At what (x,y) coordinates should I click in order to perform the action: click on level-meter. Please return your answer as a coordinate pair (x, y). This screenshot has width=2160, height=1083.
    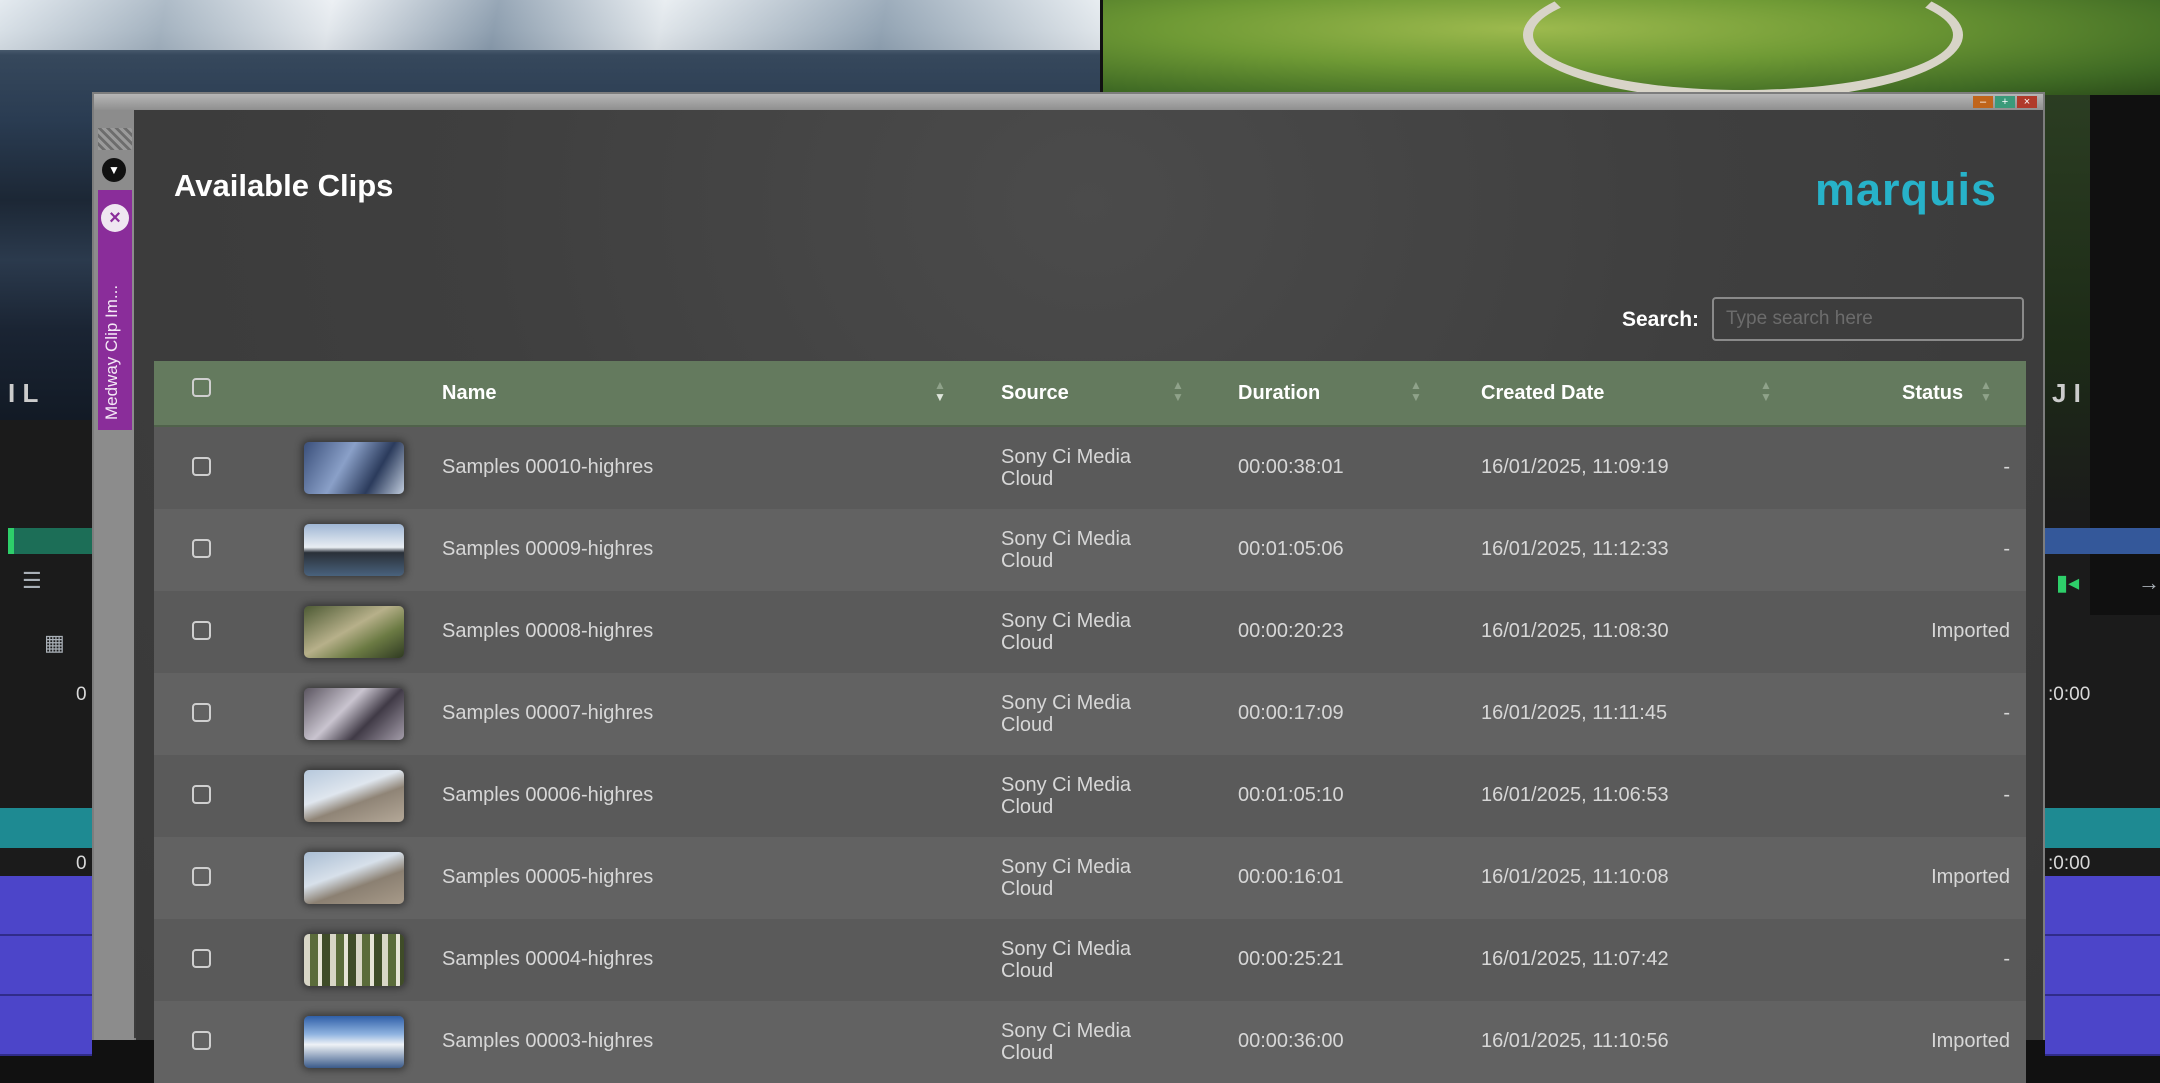
    Looking at the image, I should click on (53, 541).